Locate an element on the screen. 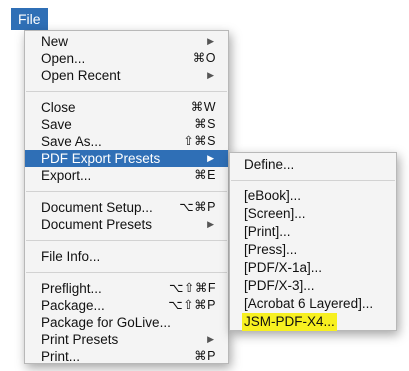 The width and height of the screenshot is (409, 371). menu-item-document-presets: Document Presets ▶ is located at coordinates (126, 224).